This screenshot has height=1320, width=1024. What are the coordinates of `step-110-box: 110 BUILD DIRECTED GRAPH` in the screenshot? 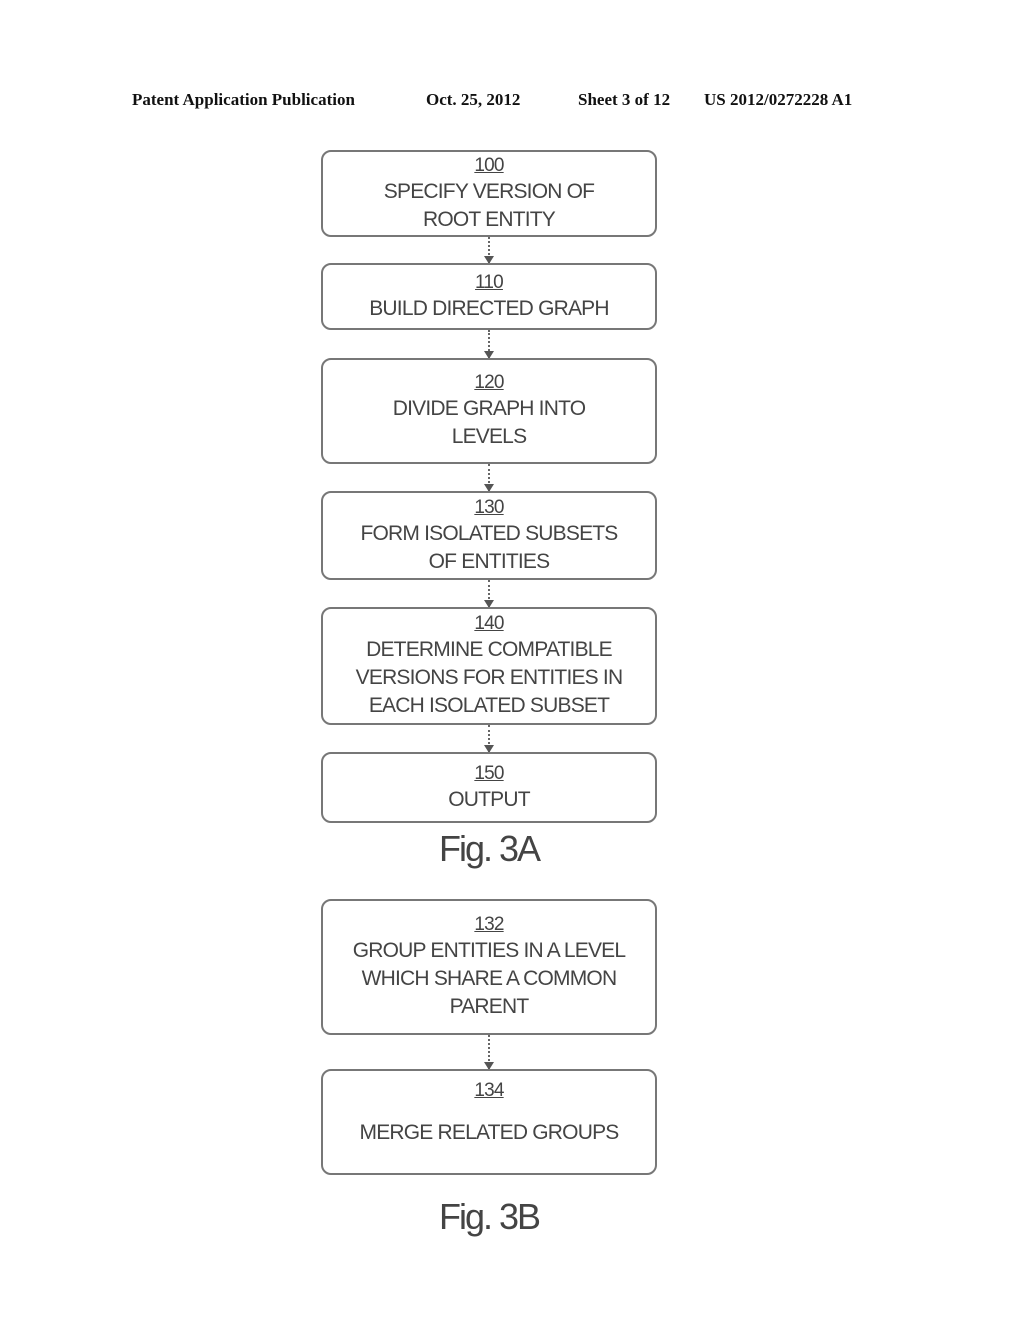 It's located at (489, 296).